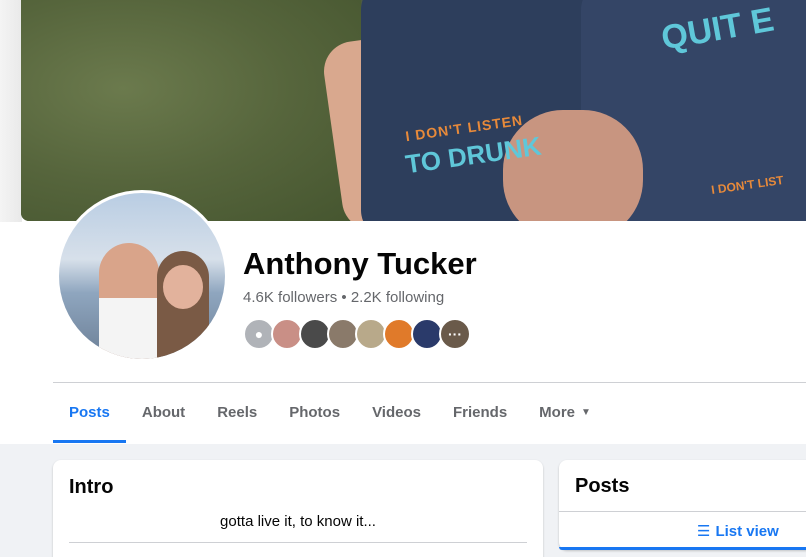  I want to click on posts-divider, so click(682, 511).